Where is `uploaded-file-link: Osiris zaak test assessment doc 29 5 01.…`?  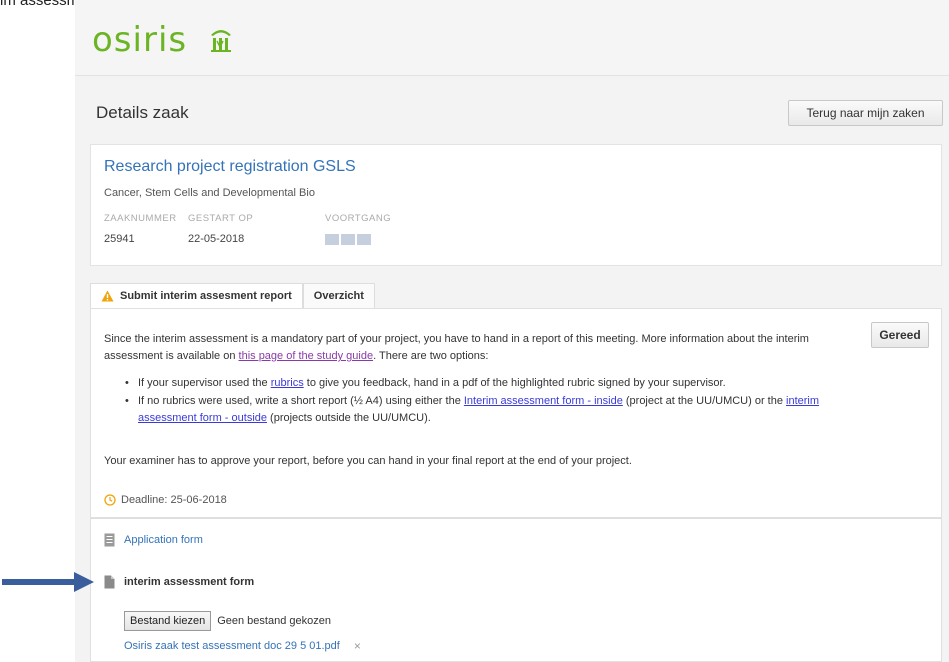 uploaded-file-link: Osiris zaak test assessment doc 29 5 01.… is located at coordinates (232, 646).